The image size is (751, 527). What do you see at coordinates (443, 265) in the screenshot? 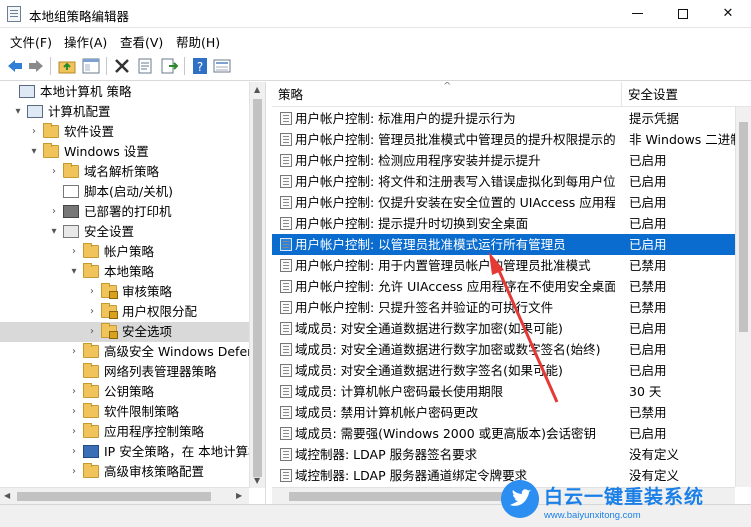
I see `policy-name: 用户帐户控制: 用于内置管理员帐户的管理员批准模式` at bounding box center [443, 265].